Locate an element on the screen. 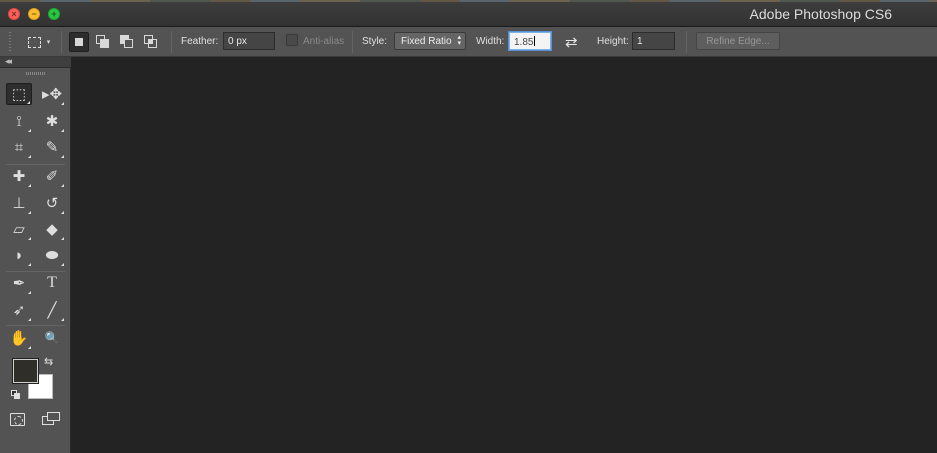 The image size is (937, 453). zoom-tool: 🔍 is located at coordinates (52, 338).